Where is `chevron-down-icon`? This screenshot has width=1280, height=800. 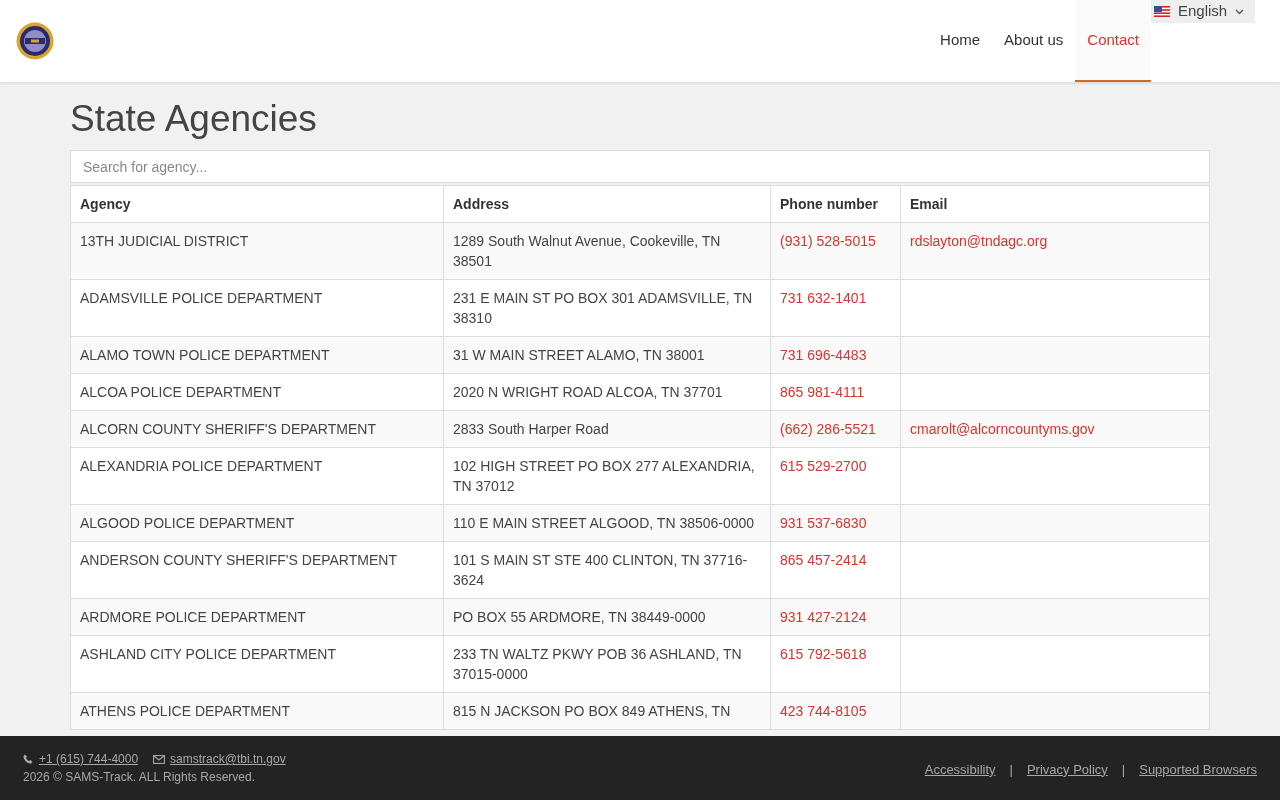 chevron-down-icon is located at coordinates (1240, 11).